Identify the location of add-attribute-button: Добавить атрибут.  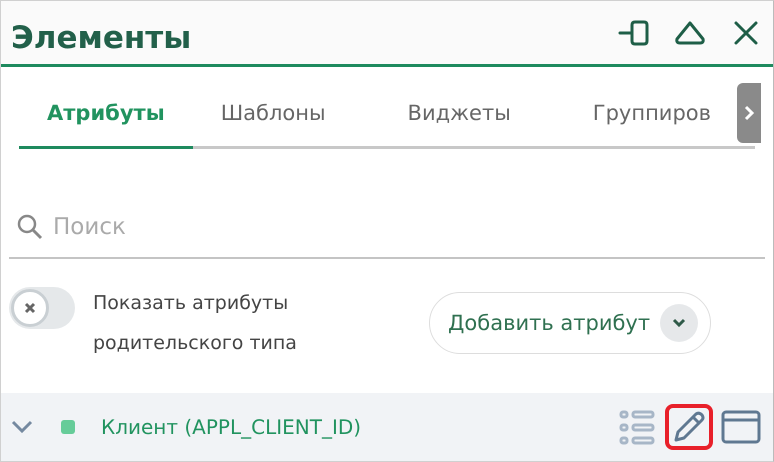
(570, 323).